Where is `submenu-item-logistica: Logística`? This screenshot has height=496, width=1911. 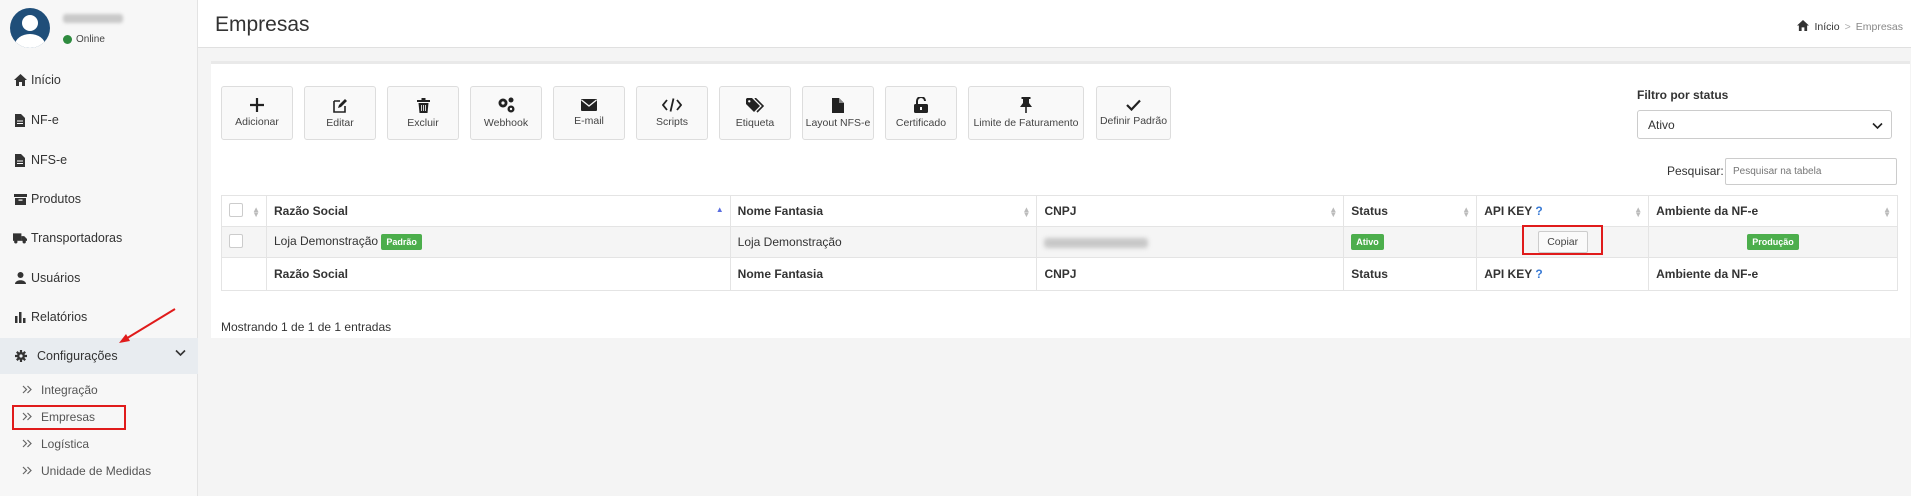
submenu-item-logistica: Logística is located at coordinates (55, 444).